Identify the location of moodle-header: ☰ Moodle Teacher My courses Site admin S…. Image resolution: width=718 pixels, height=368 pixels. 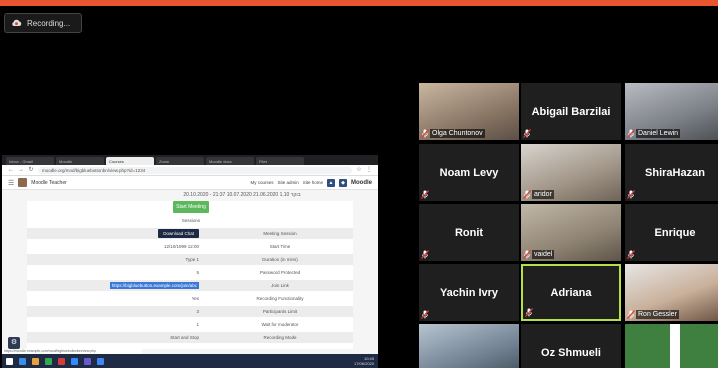
(190, 183).